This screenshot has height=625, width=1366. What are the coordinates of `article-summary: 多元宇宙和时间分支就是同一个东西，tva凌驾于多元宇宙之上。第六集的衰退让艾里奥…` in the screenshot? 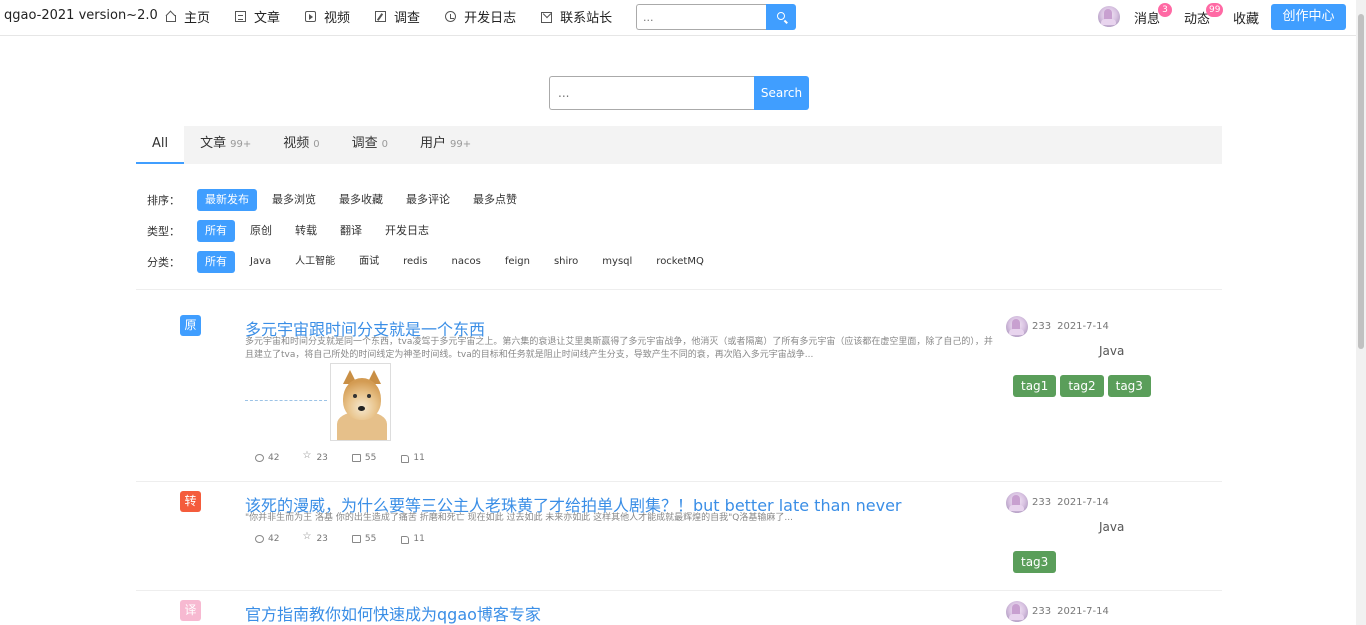 It's located at (619, 348).